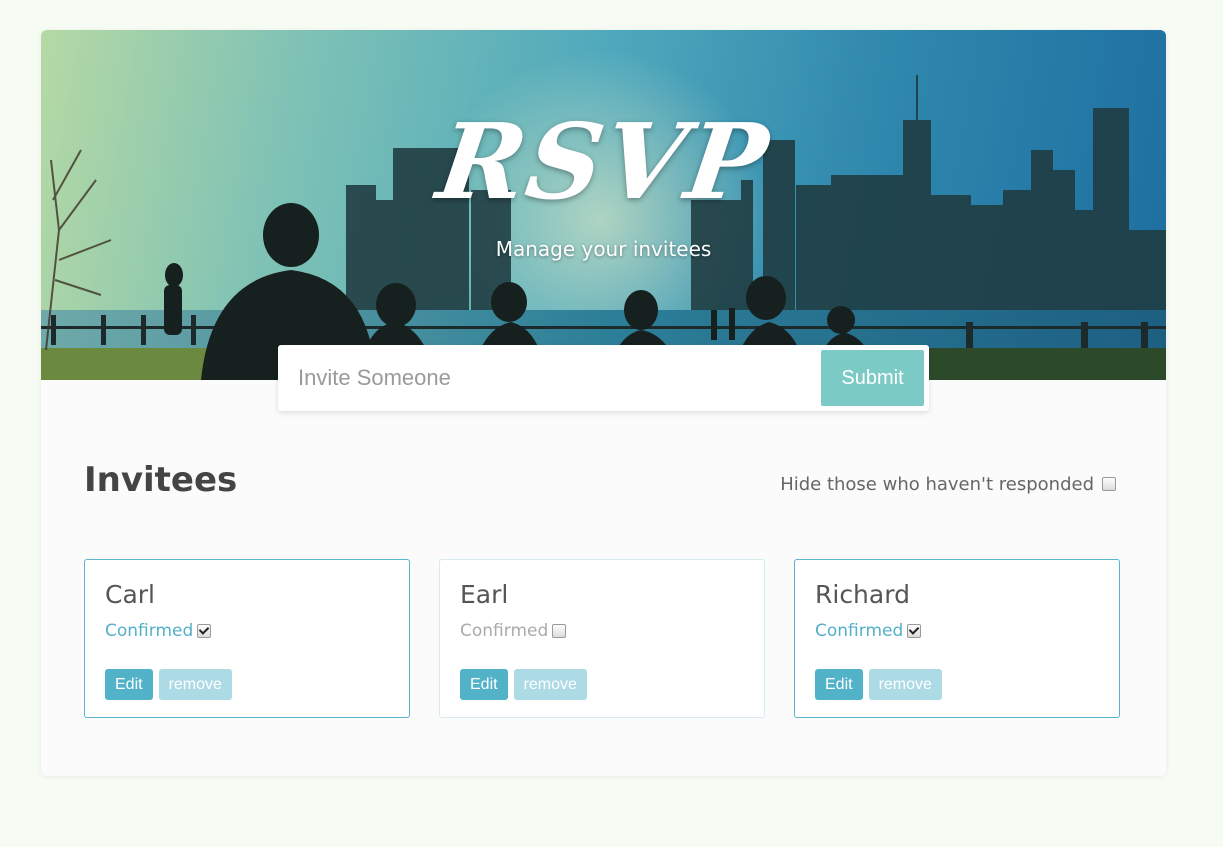  I want to click on invitee-card: Earl Confirmed Edit remove, so click(602, 638).